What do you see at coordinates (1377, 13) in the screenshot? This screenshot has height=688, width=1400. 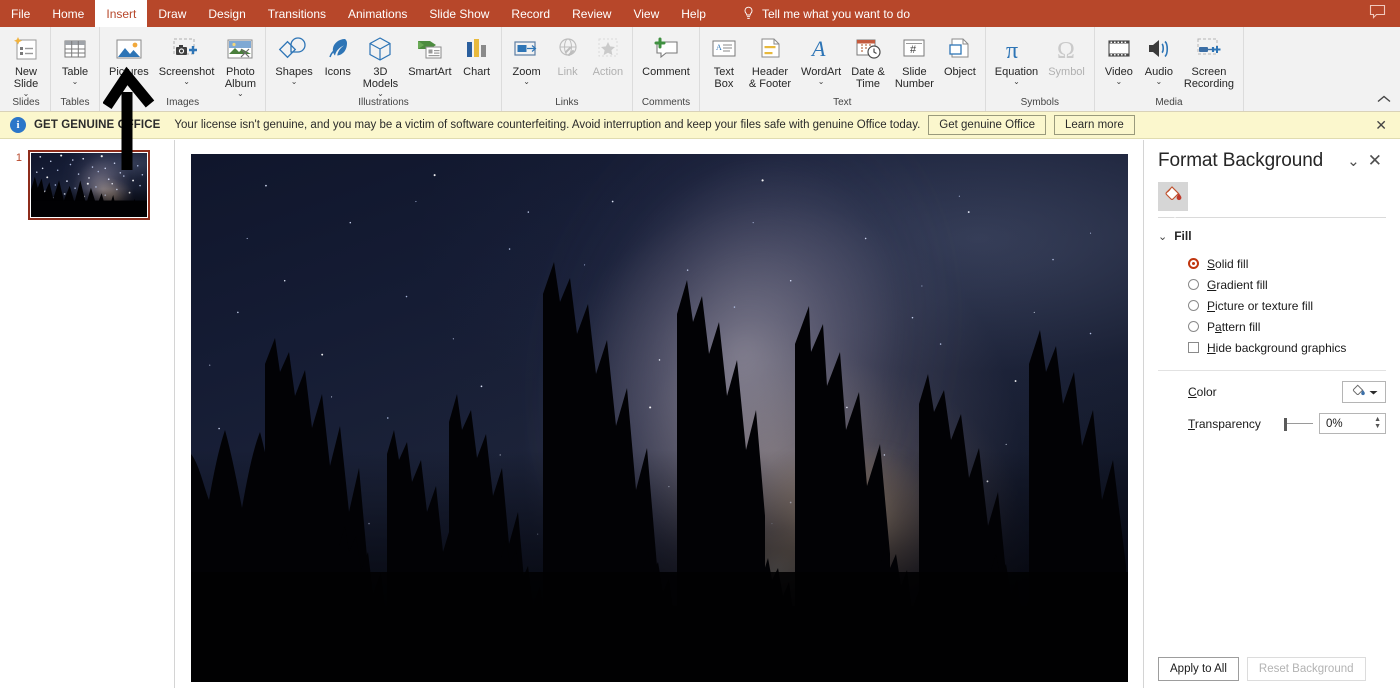 I see `comments-button` at bounding box center [1377, 13].